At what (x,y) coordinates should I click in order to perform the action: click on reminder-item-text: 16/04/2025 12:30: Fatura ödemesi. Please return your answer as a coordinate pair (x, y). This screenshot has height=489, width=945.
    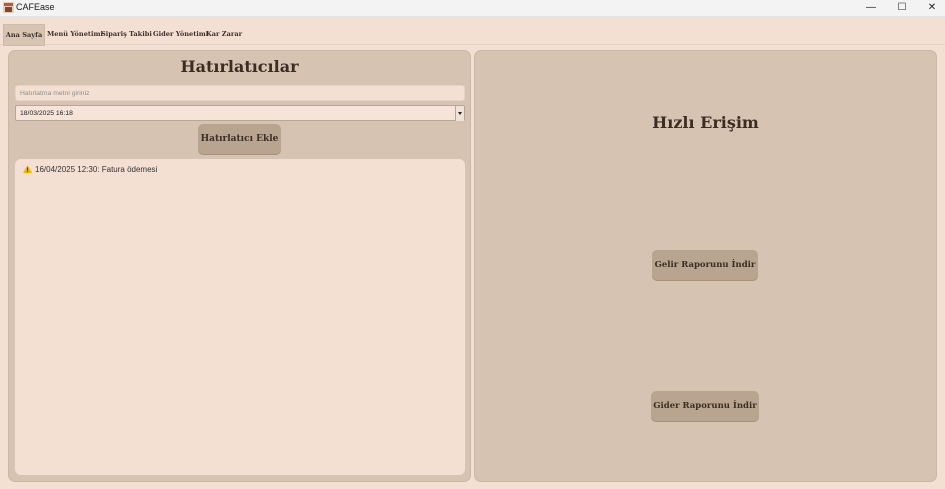
    Looking at the image, I should click on (96, 169).